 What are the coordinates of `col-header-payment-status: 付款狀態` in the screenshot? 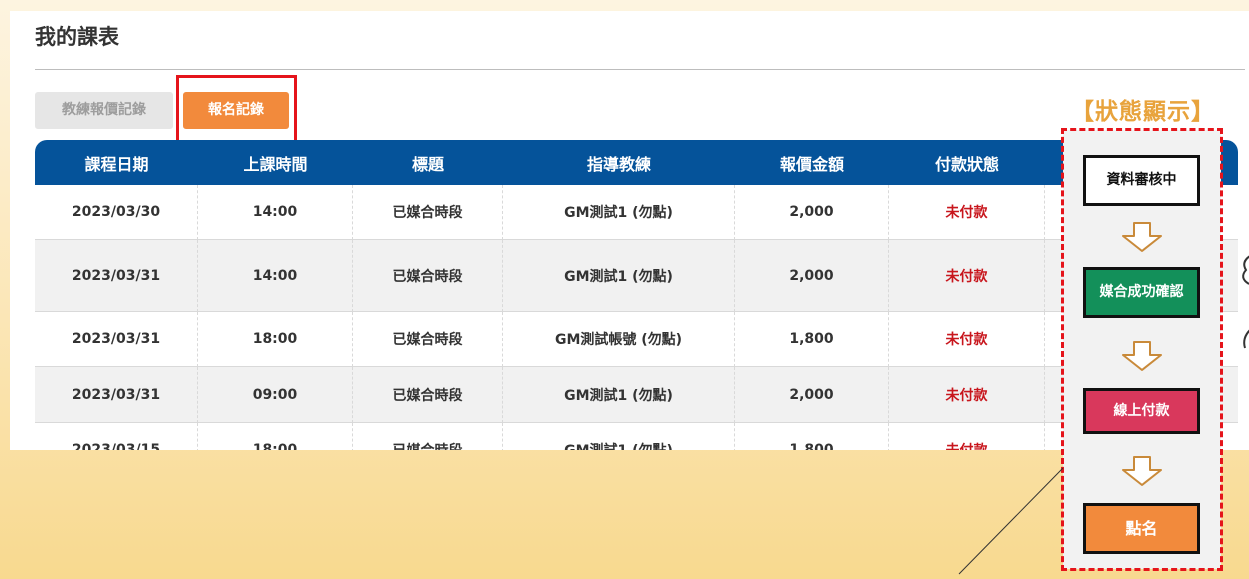 It's located at (967, 162).